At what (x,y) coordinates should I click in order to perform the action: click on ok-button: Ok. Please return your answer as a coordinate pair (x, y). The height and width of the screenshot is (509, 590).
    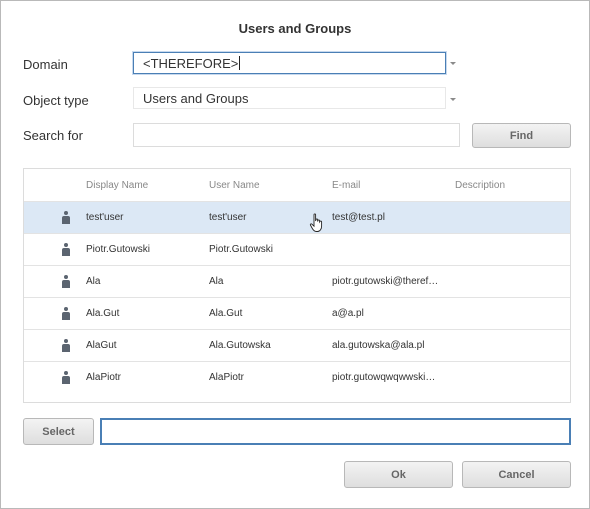
    Looking at the image, I should click on (398, 474).